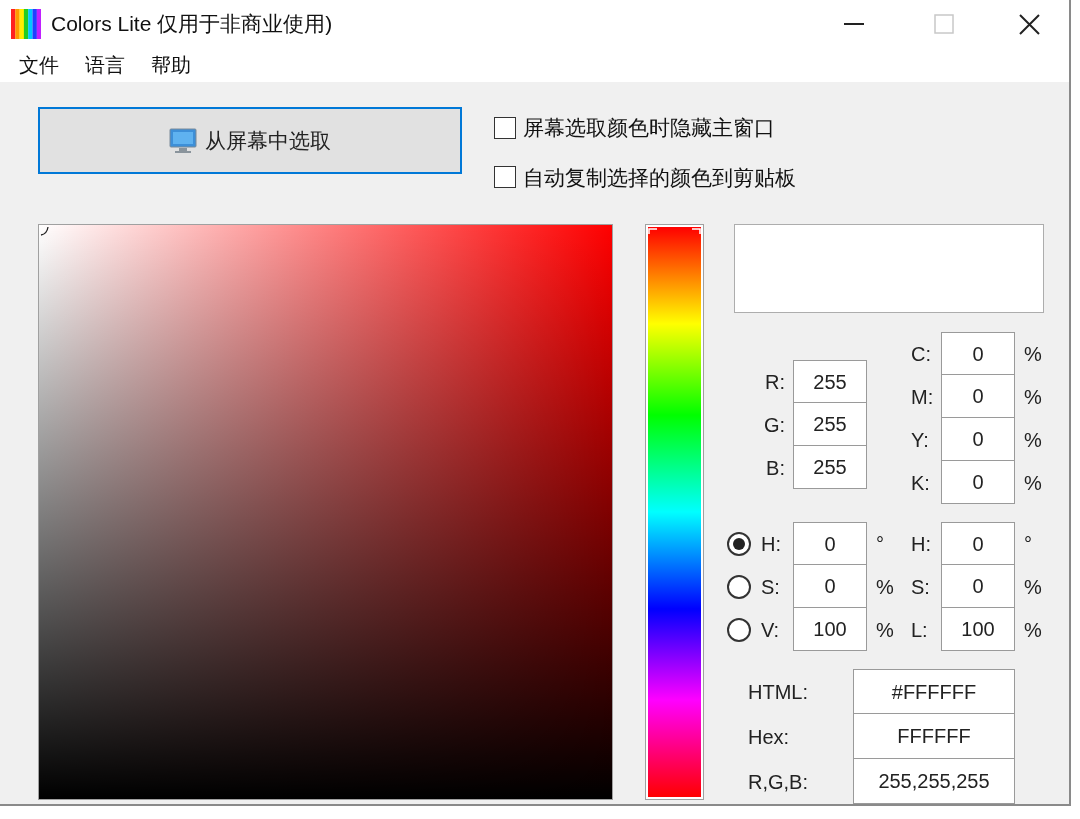  Describe the element at coordinates (774, 425) in the screenshot. I see `field-label: G:` at that location.